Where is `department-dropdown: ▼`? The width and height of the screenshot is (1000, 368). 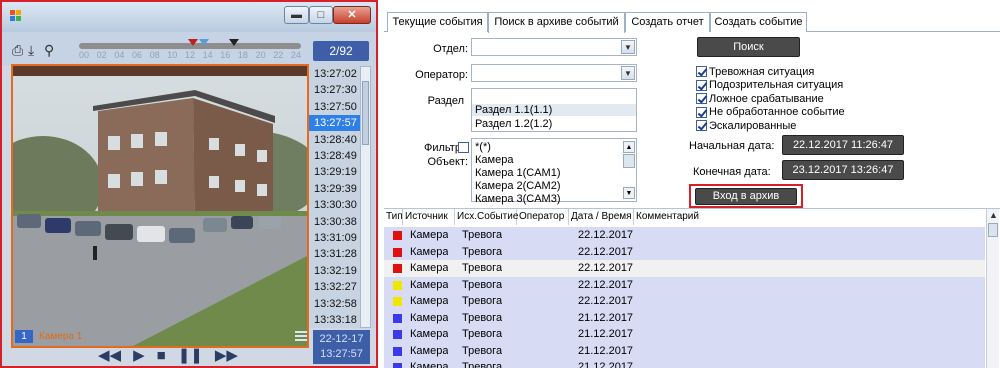
department-dropdown: ▼ is located at coordinates (554, 47).